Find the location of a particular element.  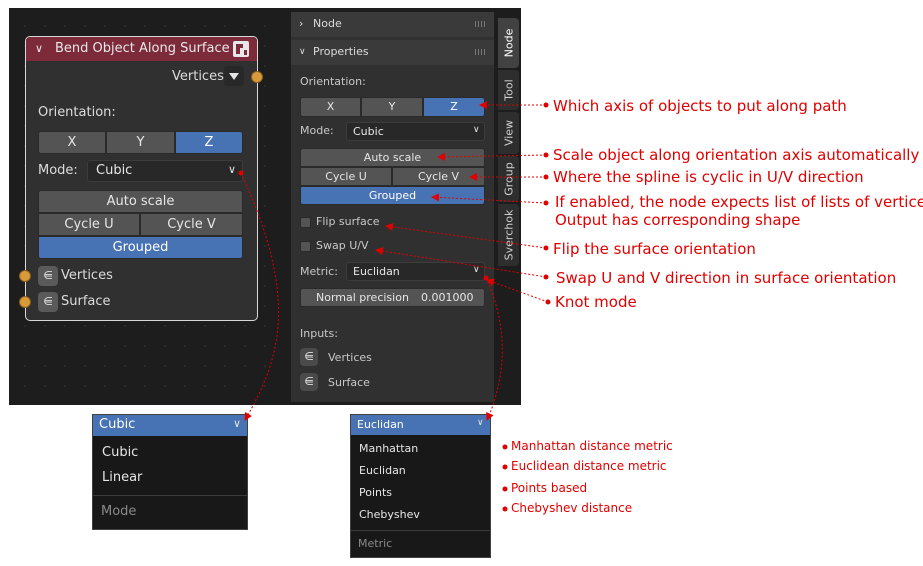

node-panel-header: › Node is located at coordinates (392, 24).